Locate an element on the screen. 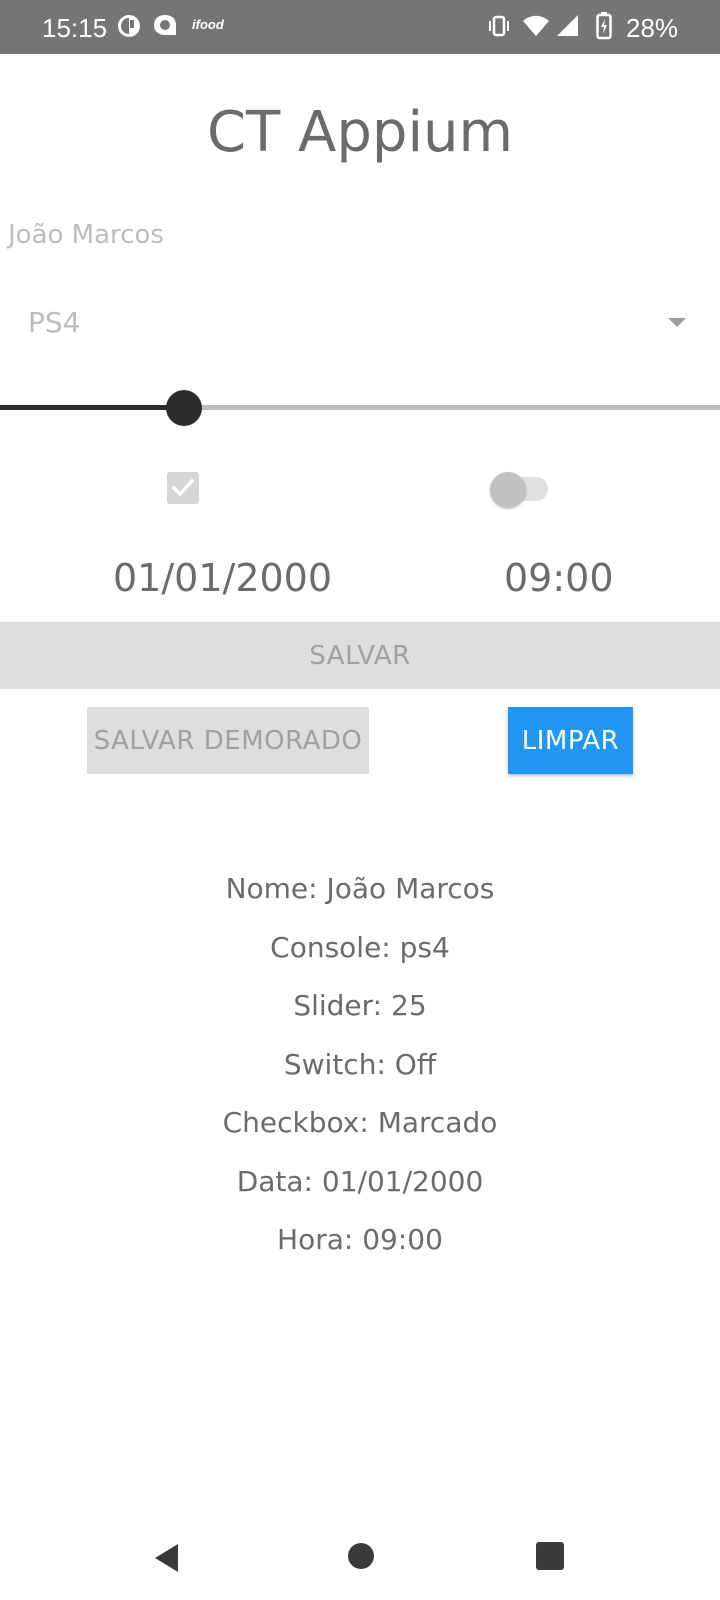  save-delayed-button: SALVAR DEMORADO is located at coordinates (228, 740).